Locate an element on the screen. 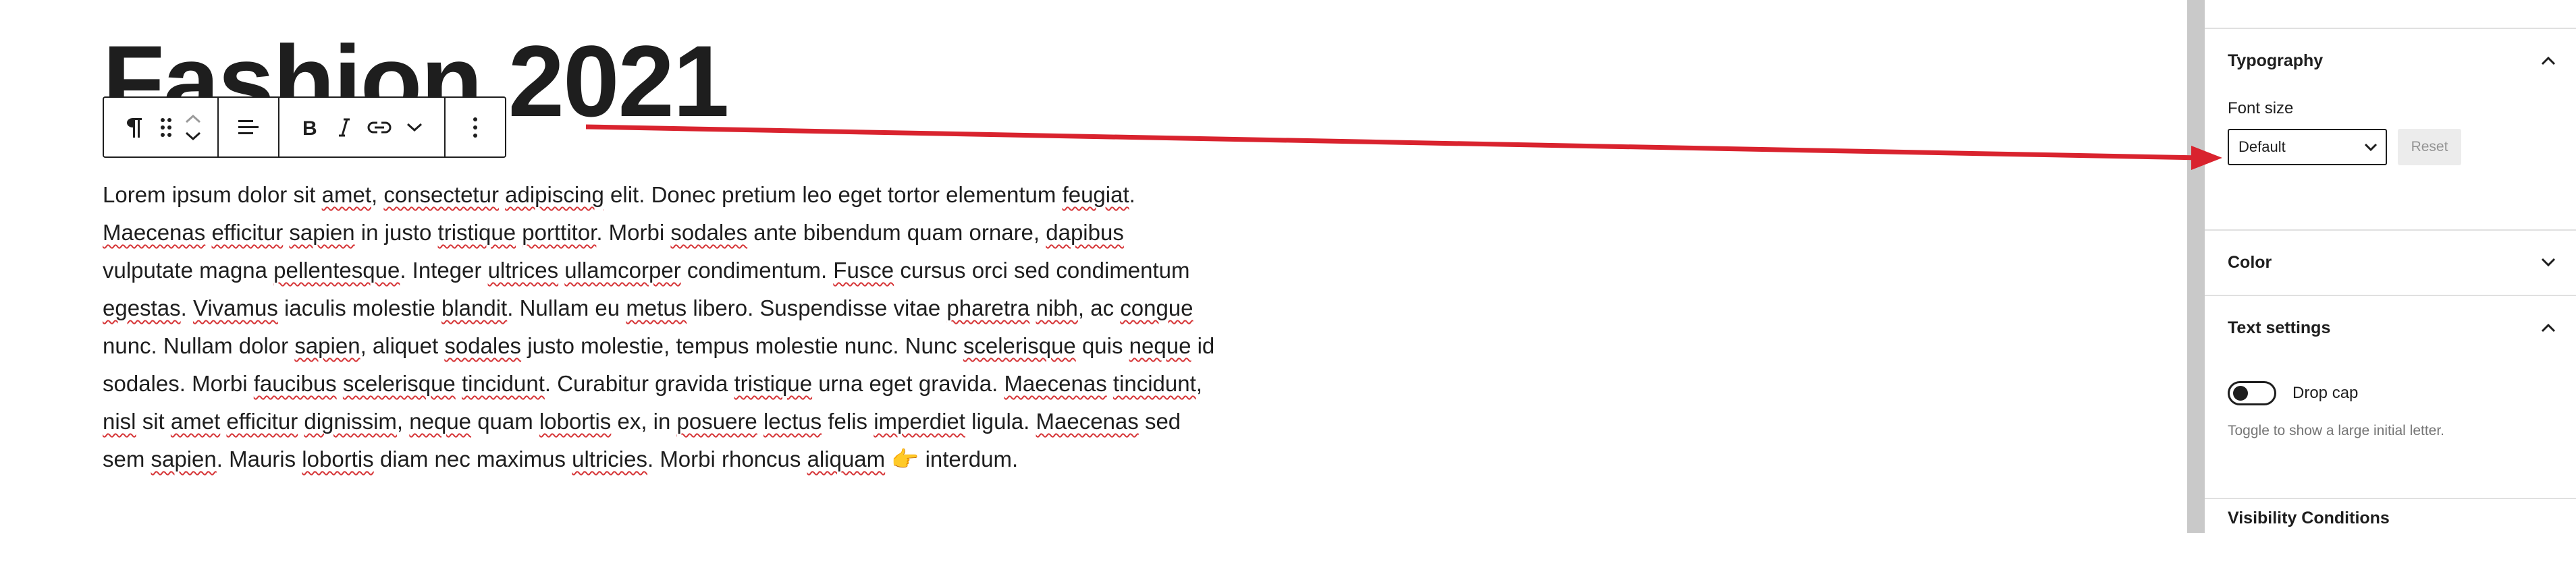 This screenshot has height=572, width=2576. bold-button: B is located at coordinates (309, 127).